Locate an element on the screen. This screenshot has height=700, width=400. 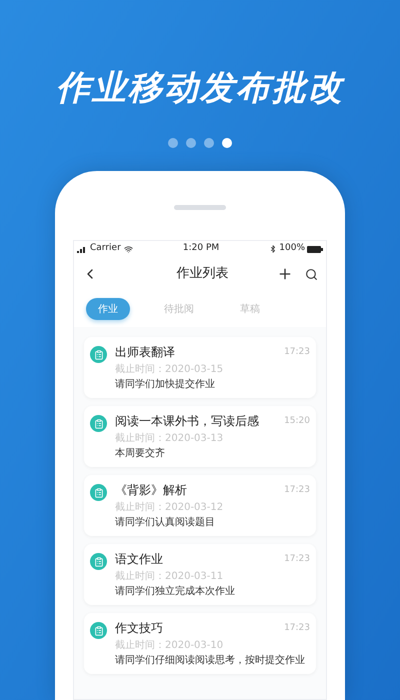
deadline-text: 截止时间：2020-03-13 is located at coordinates (169, 438).